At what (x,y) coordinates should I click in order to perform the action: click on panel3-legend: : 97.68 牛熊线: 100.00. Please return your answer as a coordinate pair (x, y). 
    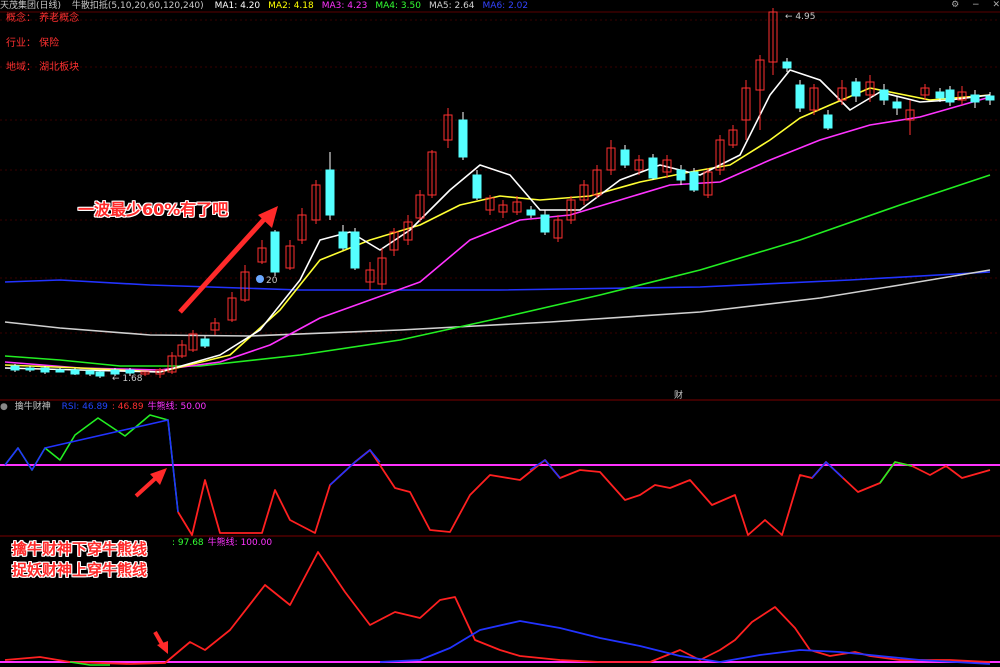
    Looking at the image, I should click on (224, 543).